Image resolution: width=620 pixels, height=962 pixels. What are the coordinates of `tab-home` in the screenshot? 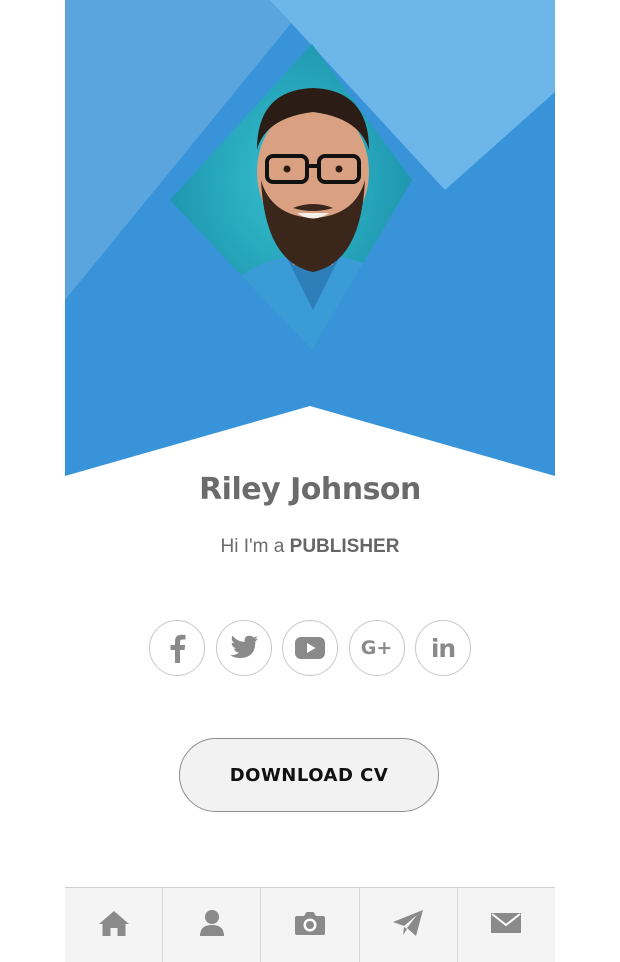 It's located at (114, 925).